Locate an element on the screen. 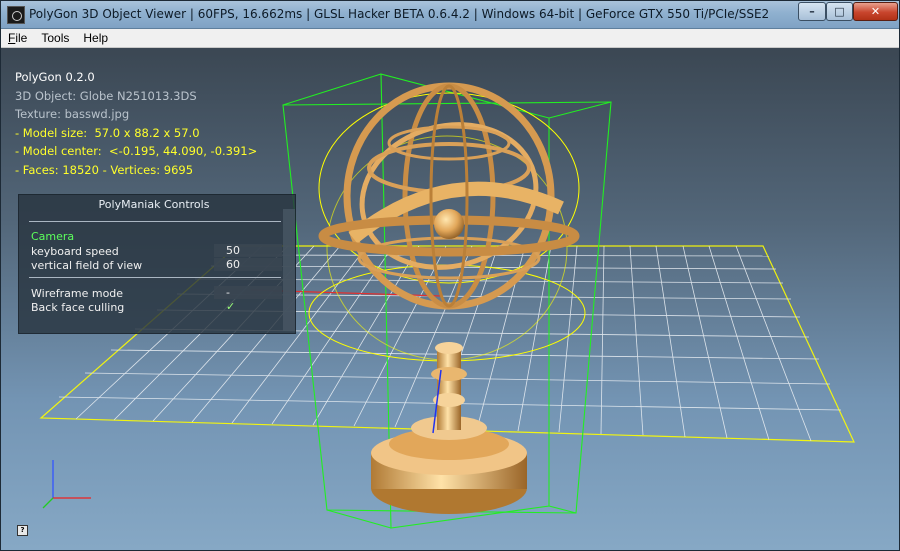  menu-tools: Tools is located at coordinates (55, 38).